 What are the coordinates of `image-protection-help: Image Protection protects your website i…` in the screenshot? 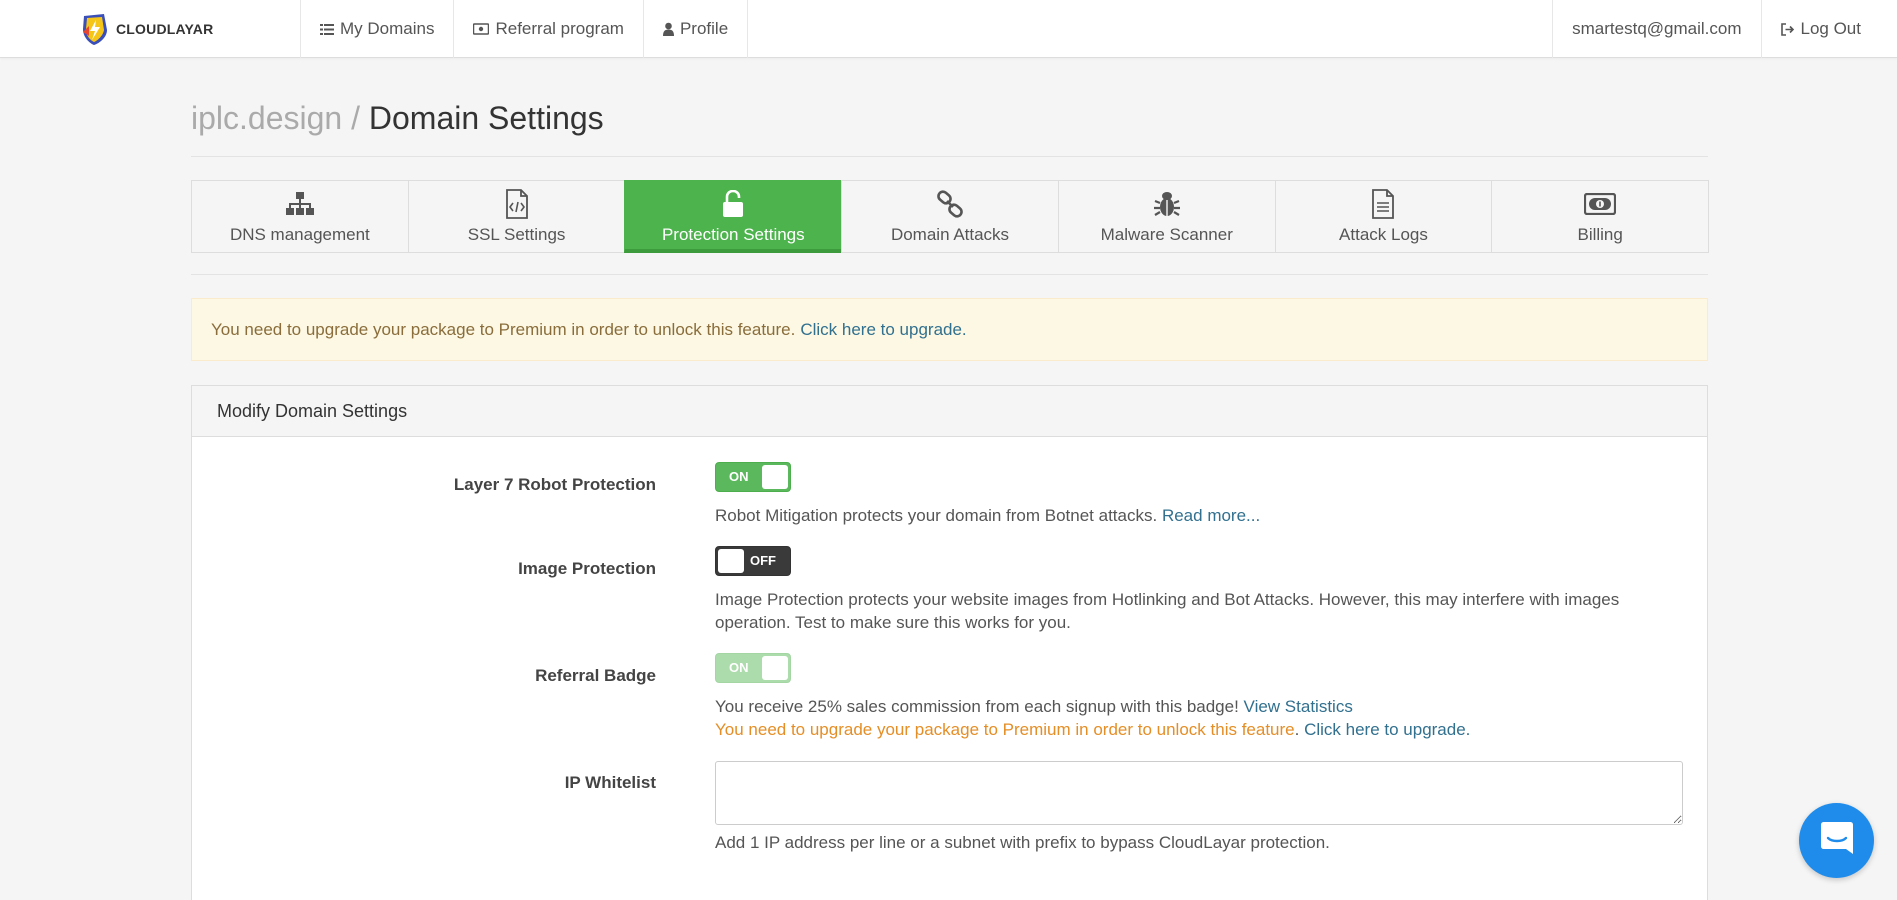 It's located at (1167, 611).